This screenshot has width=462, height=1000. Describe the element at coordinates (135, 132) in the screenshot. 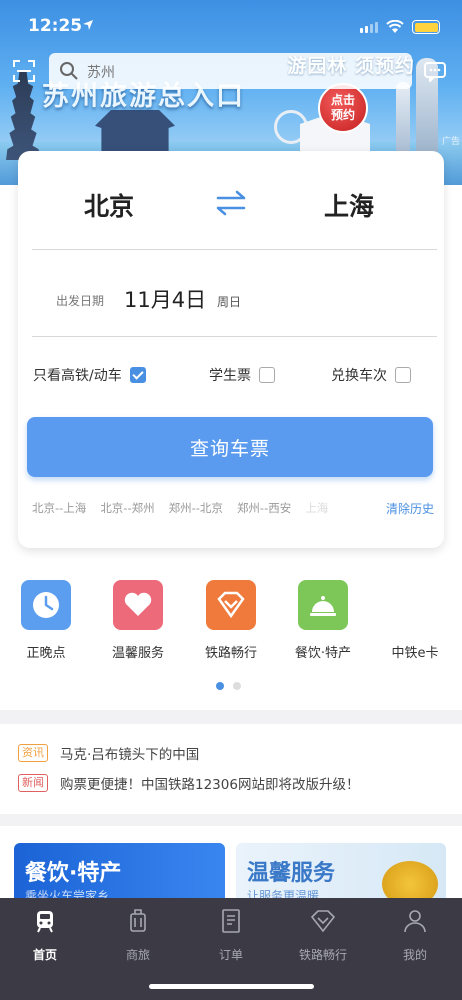

I see `banner-building` at that location.